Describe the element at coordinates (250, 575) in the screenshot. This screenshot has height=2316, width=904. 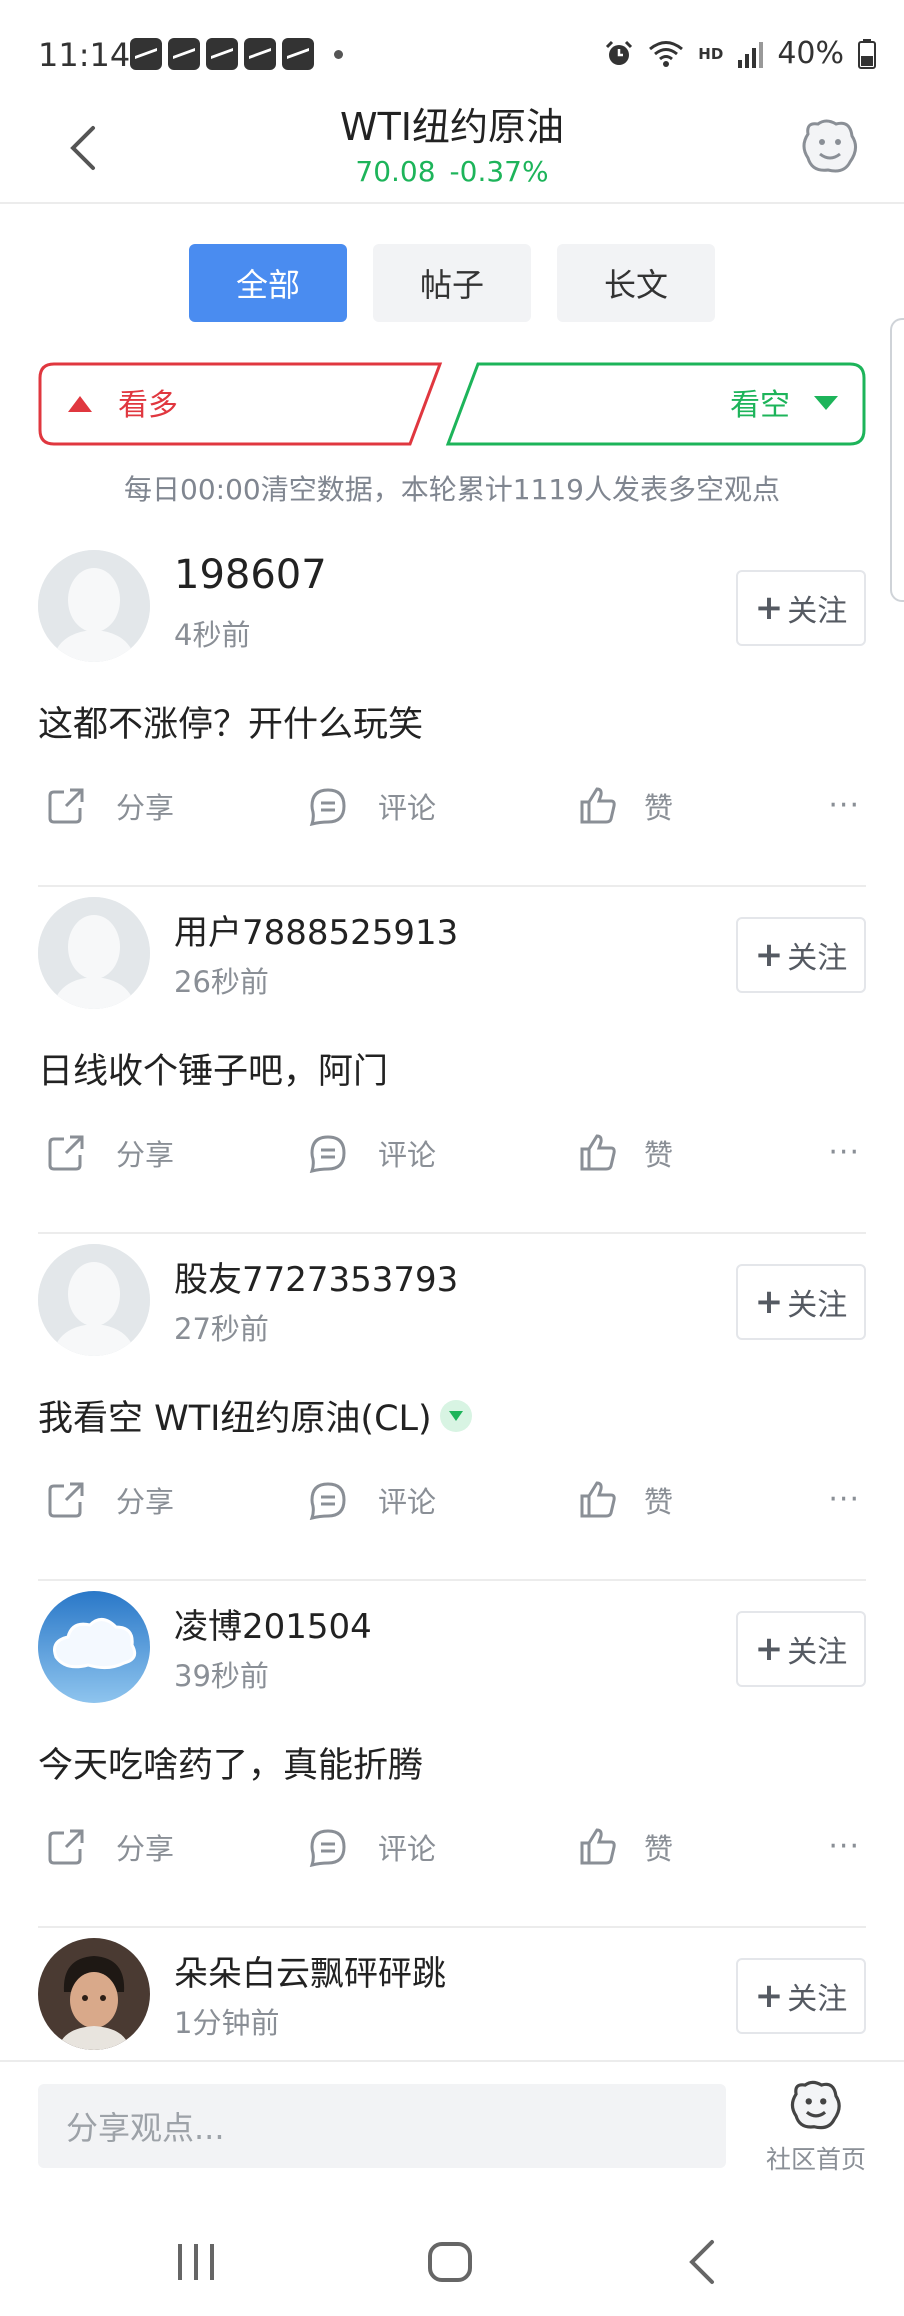
I see `username: 198607` at that location.